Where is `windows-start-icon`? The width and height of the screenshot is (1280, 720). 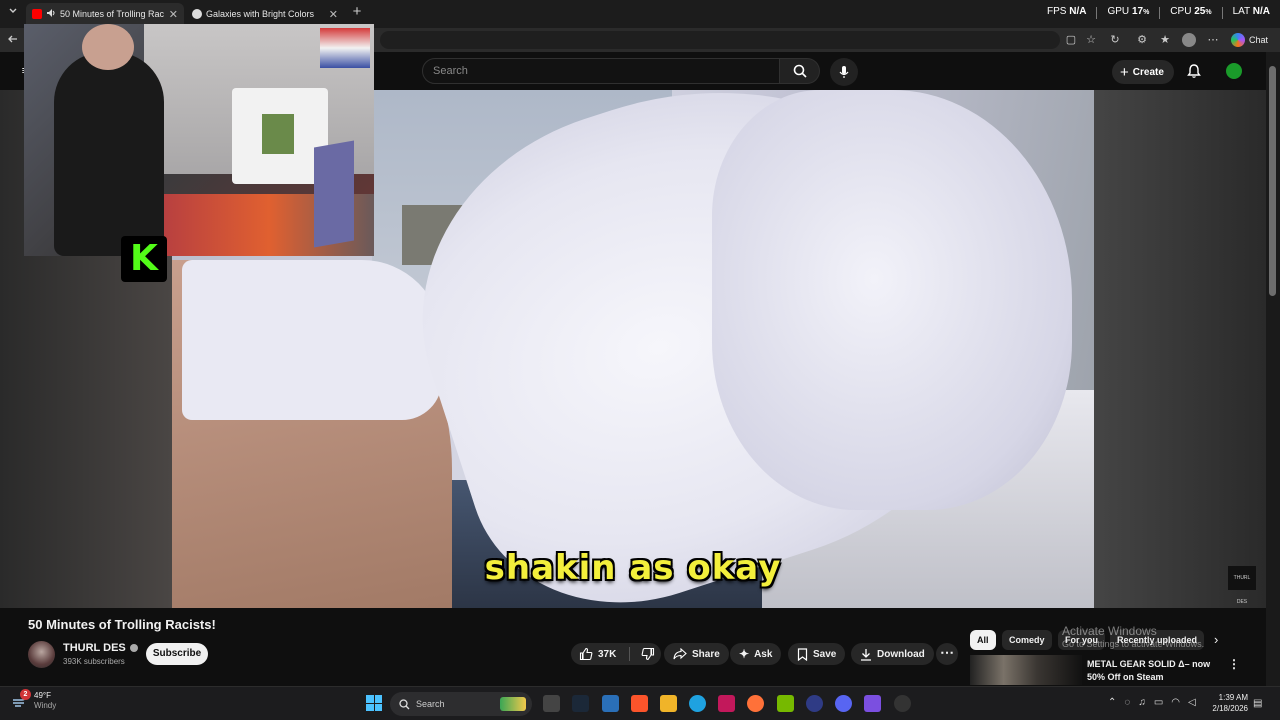
windows-start-icon is located at coordinates (374, 703).